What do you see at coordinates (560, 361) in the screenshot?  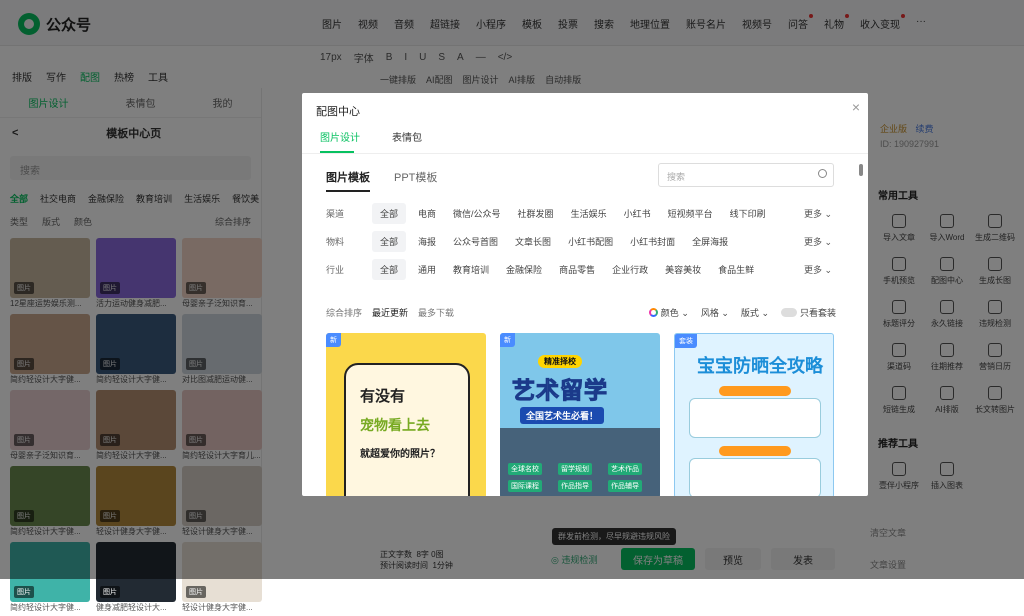 I see `card-header: 精准择校` at bounding box center [560, 361].